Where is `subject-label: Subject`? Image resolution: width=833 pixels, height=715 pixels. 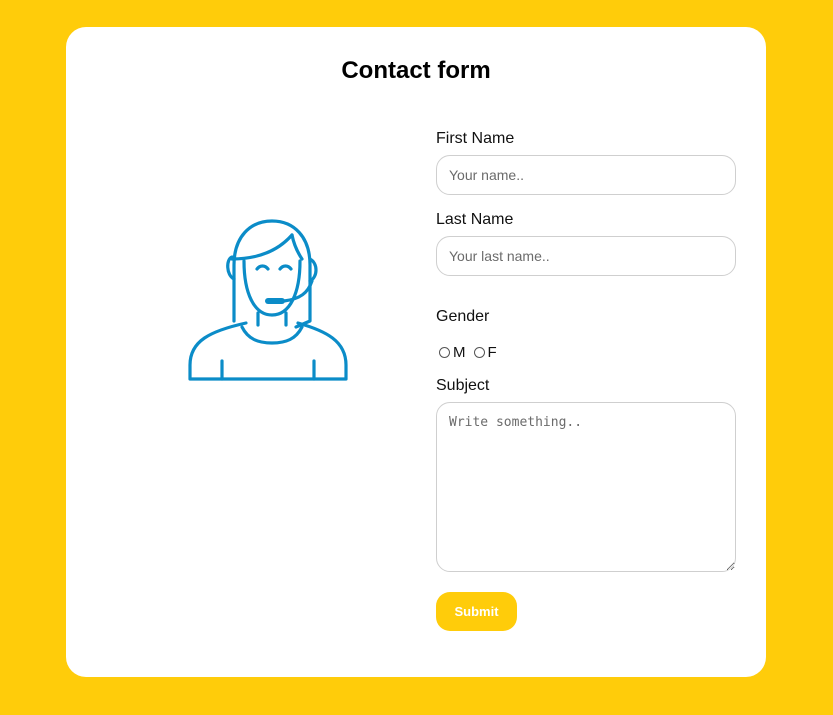 subject-label: Subject is located at coordinates (463, 385).